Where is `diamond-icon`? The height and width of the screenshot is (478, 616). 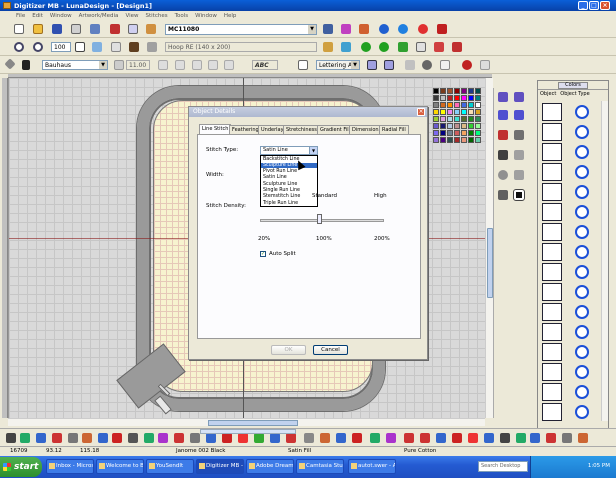
diamond-icon is located at coordinates (10, 64).